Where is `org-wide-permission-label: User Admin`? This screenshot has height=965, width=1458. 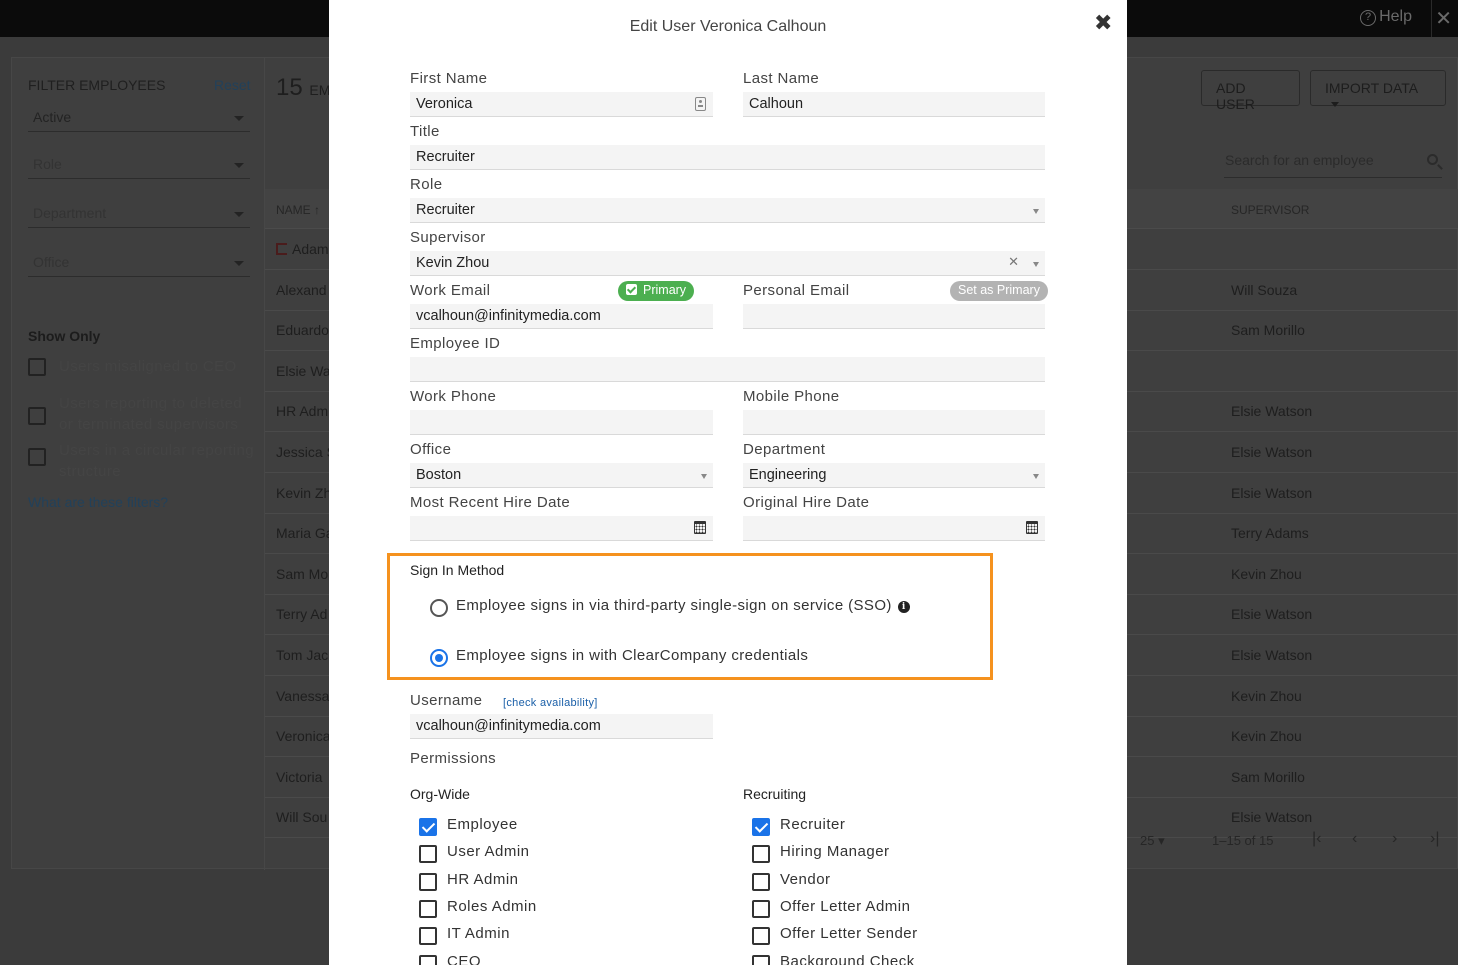
org-wide-permission-label: User Admin is located at coordinates (488, 851).